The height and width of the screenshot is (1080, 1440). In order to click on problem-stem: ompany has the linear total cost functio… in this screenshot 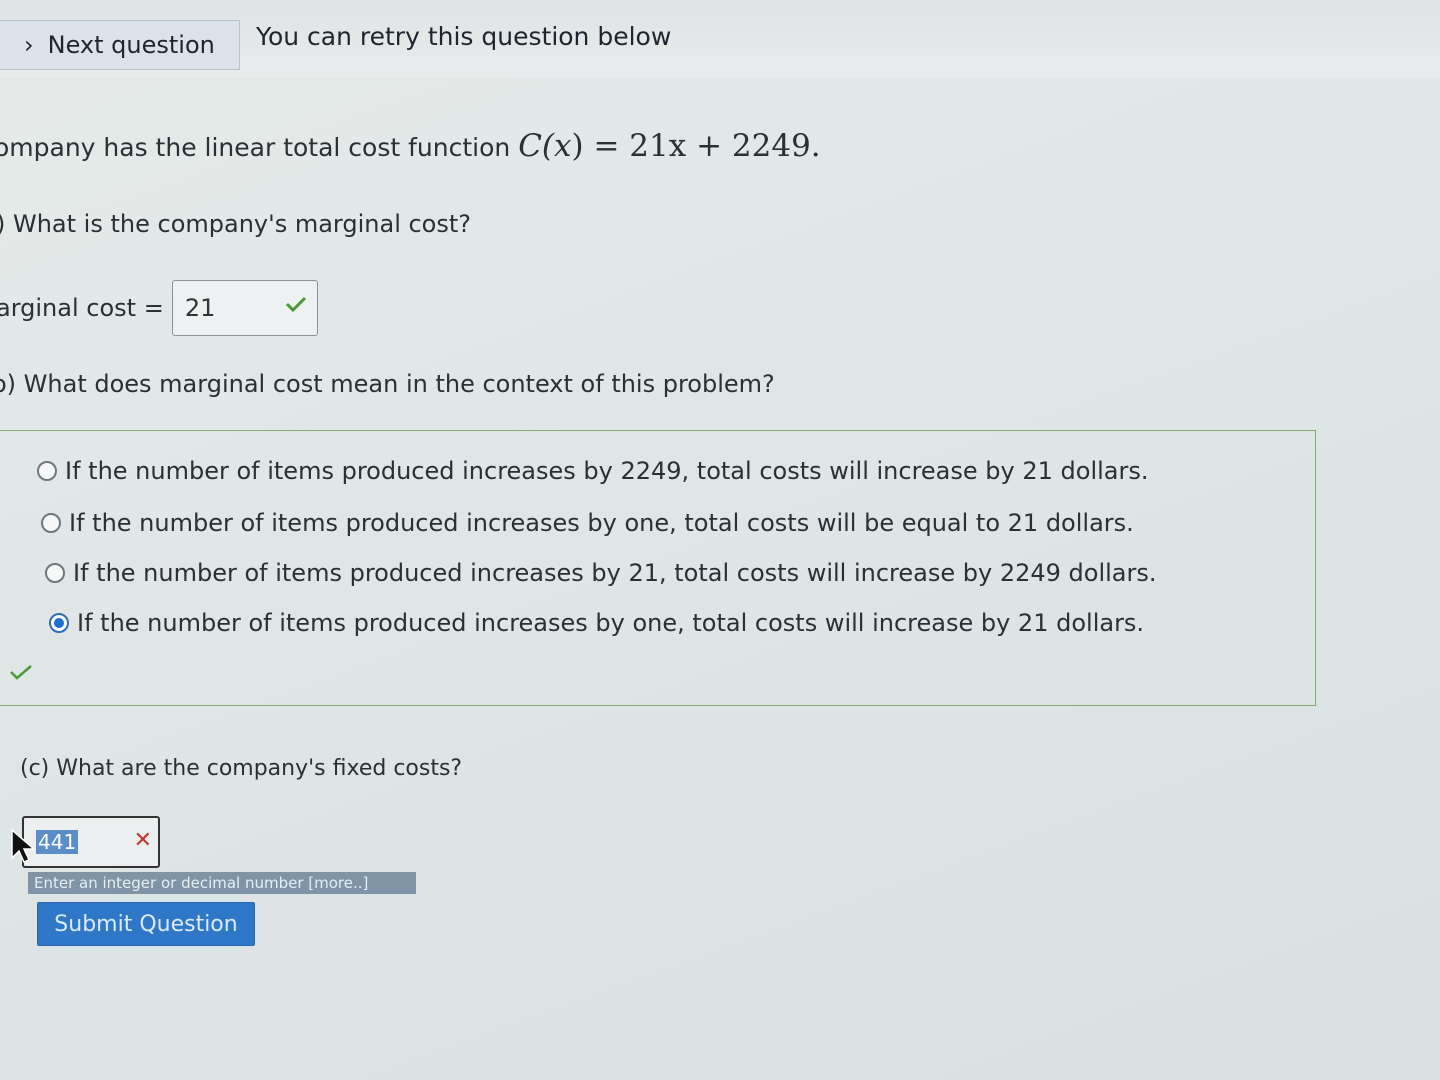, I will do `click(410, 146)`.